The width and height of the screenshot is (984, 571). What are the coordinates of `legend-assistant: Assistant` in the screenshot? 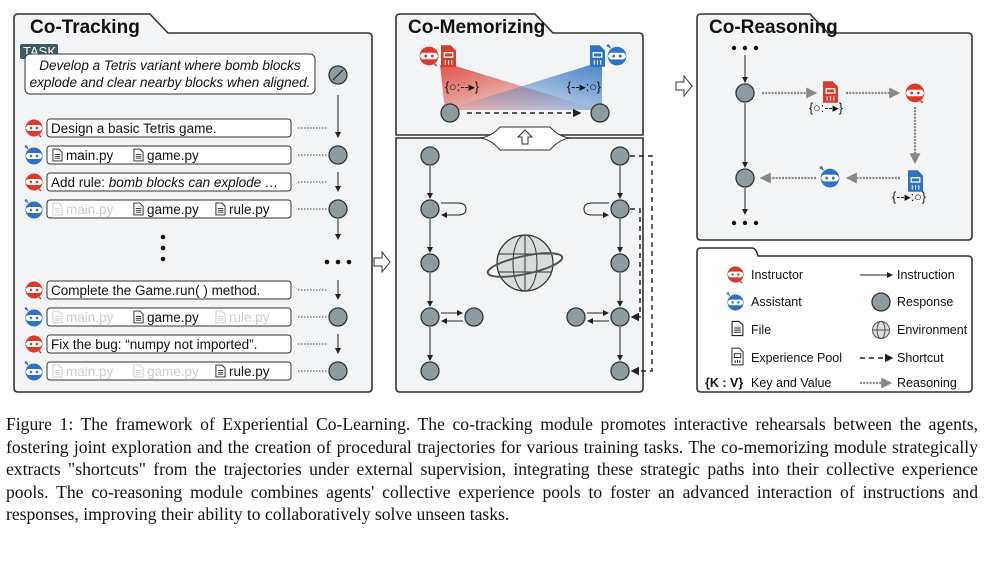 It's located at (776, 302).